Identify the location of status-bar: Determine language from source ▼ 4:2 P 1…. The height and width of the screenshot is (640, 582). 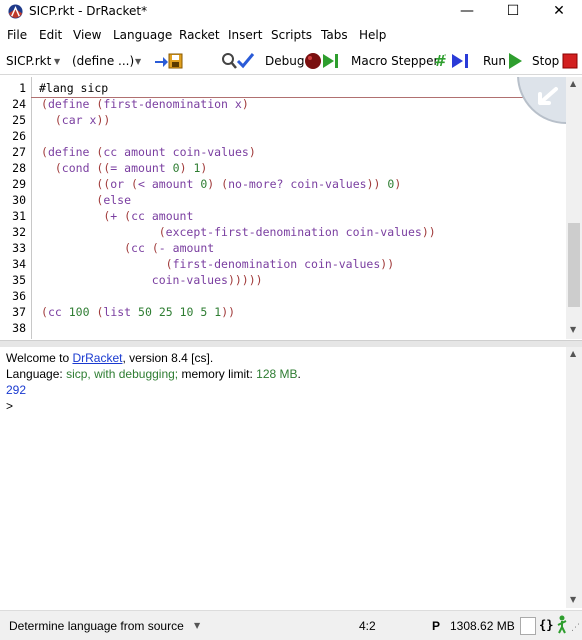
(291, 625).